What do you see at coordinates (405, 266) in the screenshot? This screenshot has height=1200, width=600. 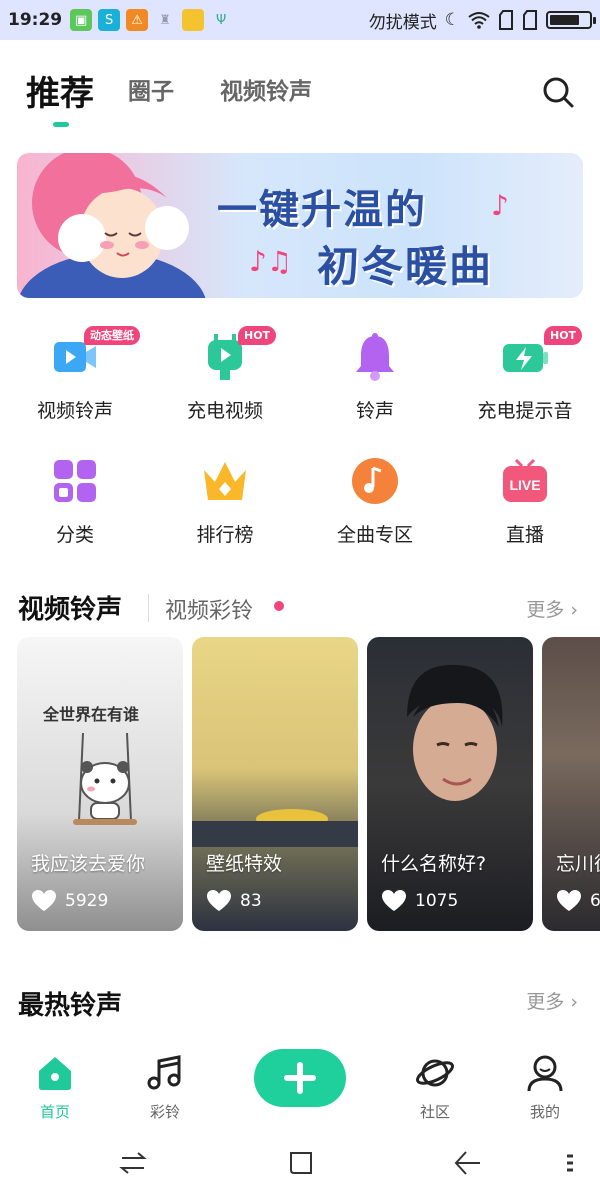 I see `banner-subheadline: 初冬暖曲` at bounding box center [405, 266].